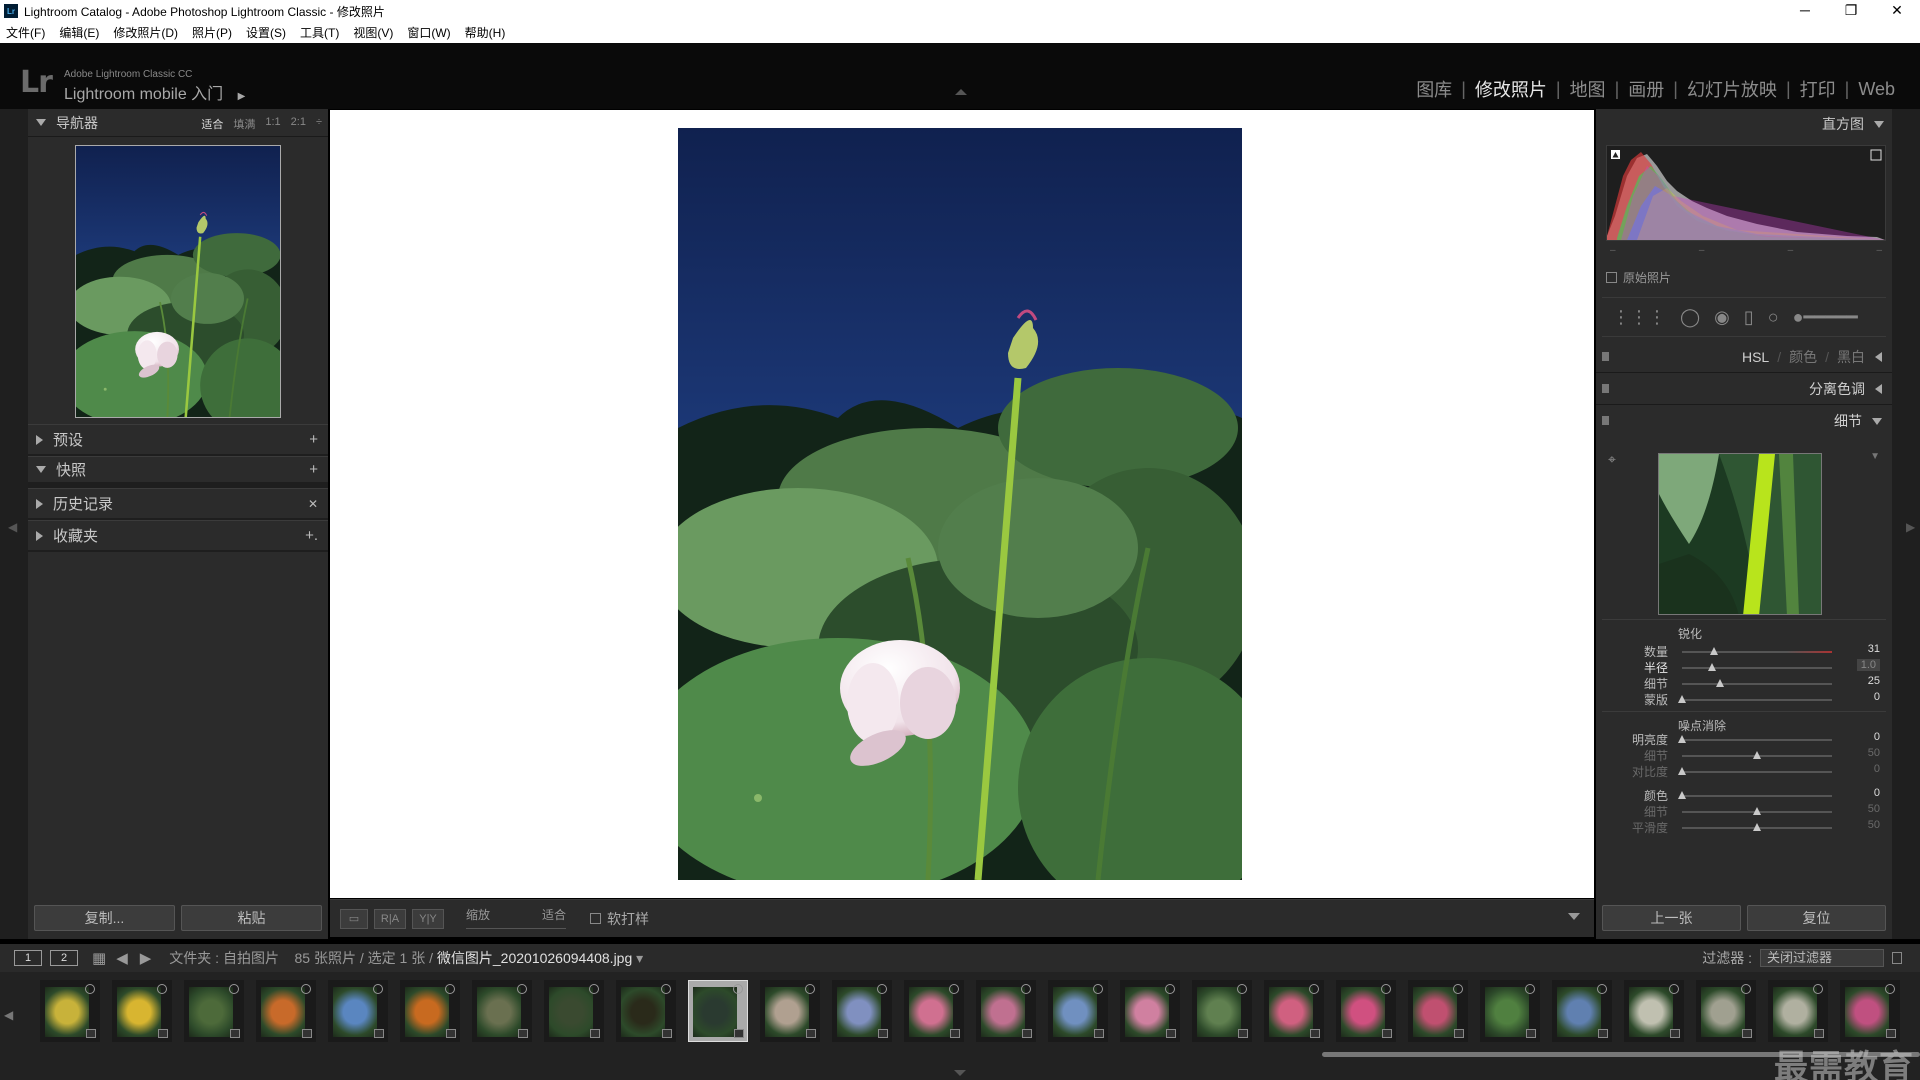 Image resolution: width=1920 pixels, height=1080 pixels. Describe the element at coordinates (1874, 681) in the screenshot. I see `slider-value: 25` at that location.